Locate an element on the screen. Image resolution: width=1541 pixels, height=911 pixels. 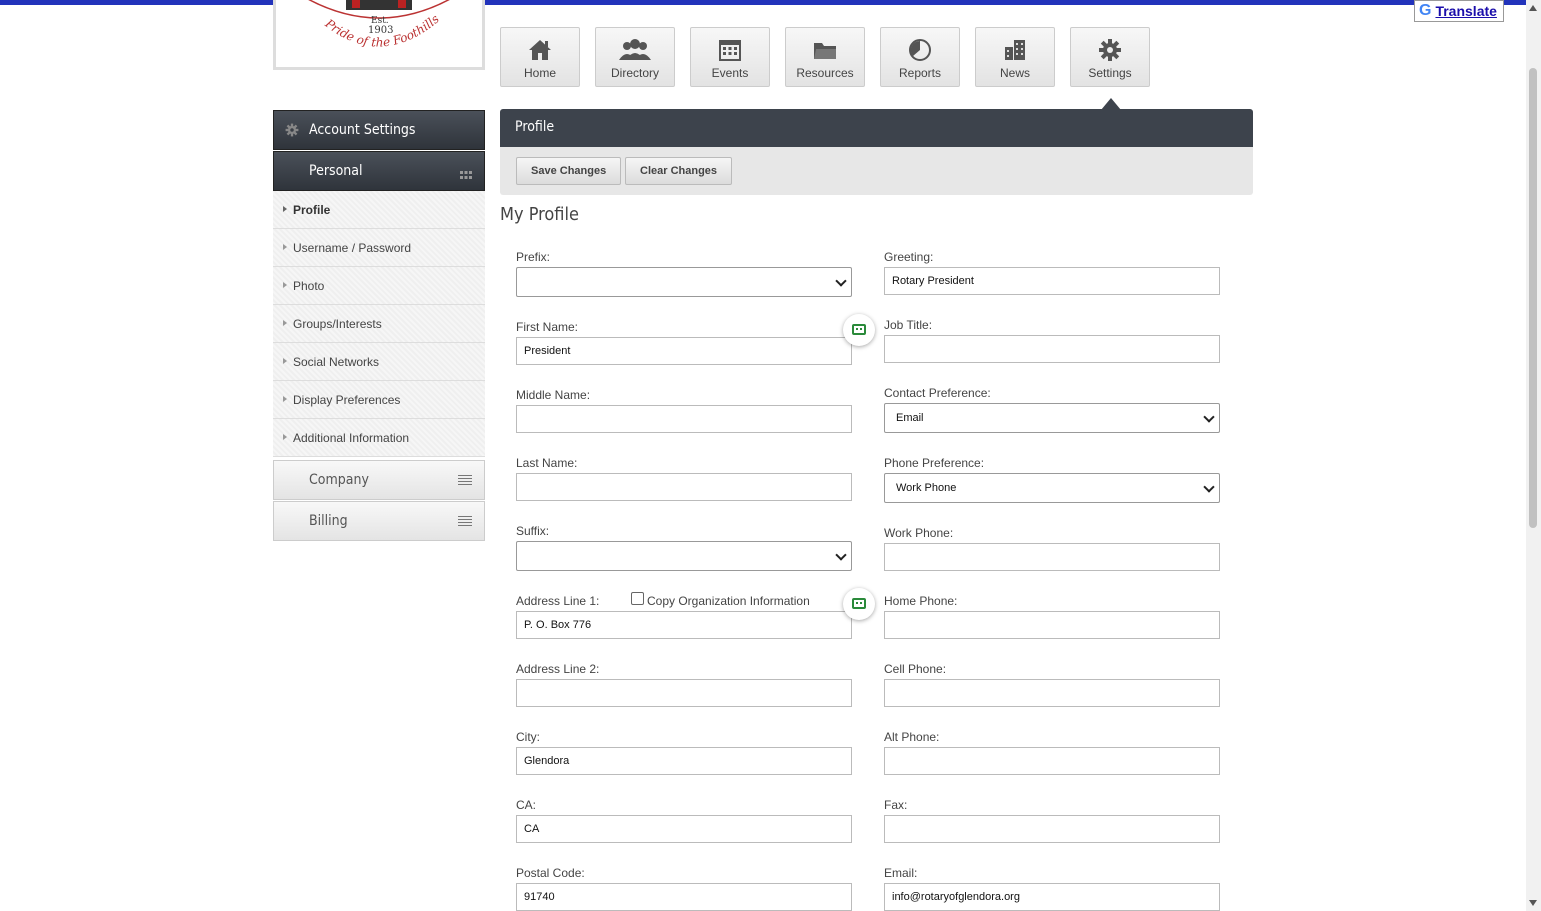
nav-directory-label: Directory is located at coordinates (634, 73).